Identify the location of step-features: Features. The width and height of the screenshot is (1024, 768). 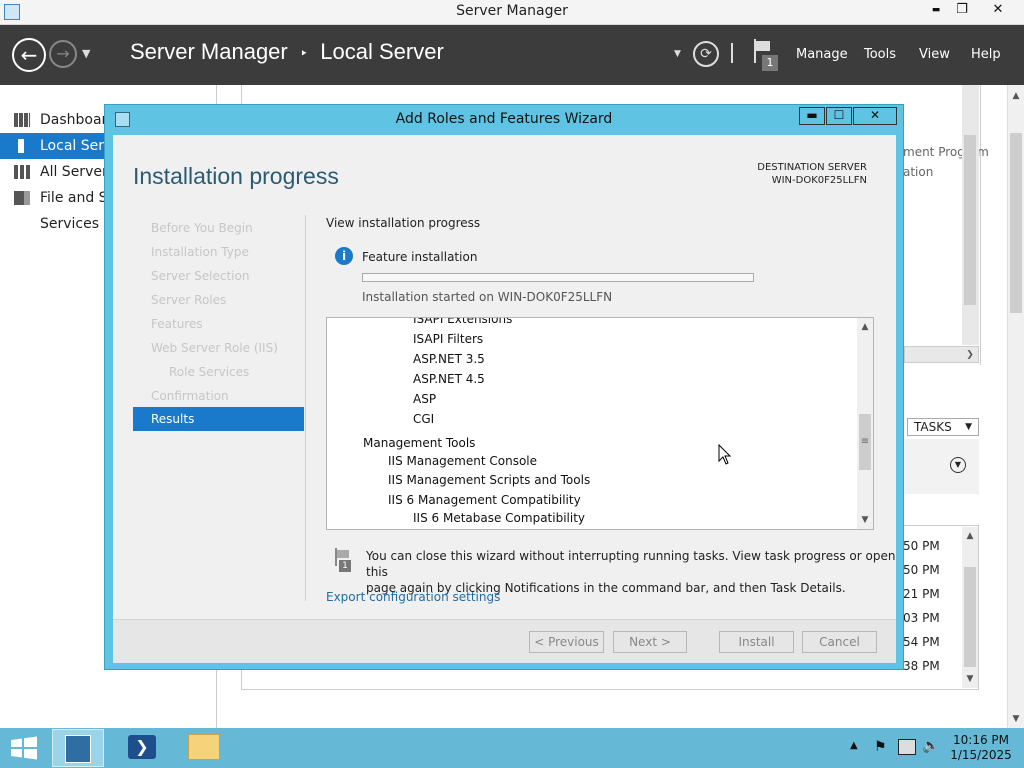
(177, 324).